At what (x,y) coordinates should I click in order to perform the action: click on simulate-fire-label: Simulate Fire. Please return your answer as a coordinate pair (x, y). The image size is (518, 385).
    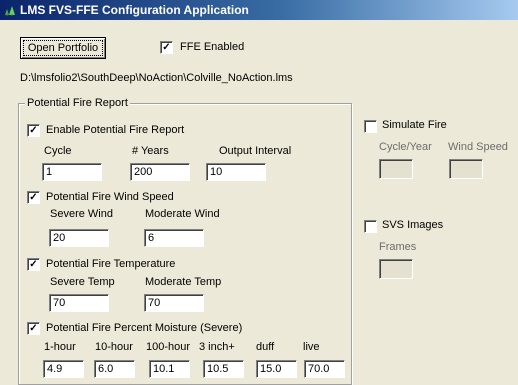
    Looking at the image, I should click on (414, 125).